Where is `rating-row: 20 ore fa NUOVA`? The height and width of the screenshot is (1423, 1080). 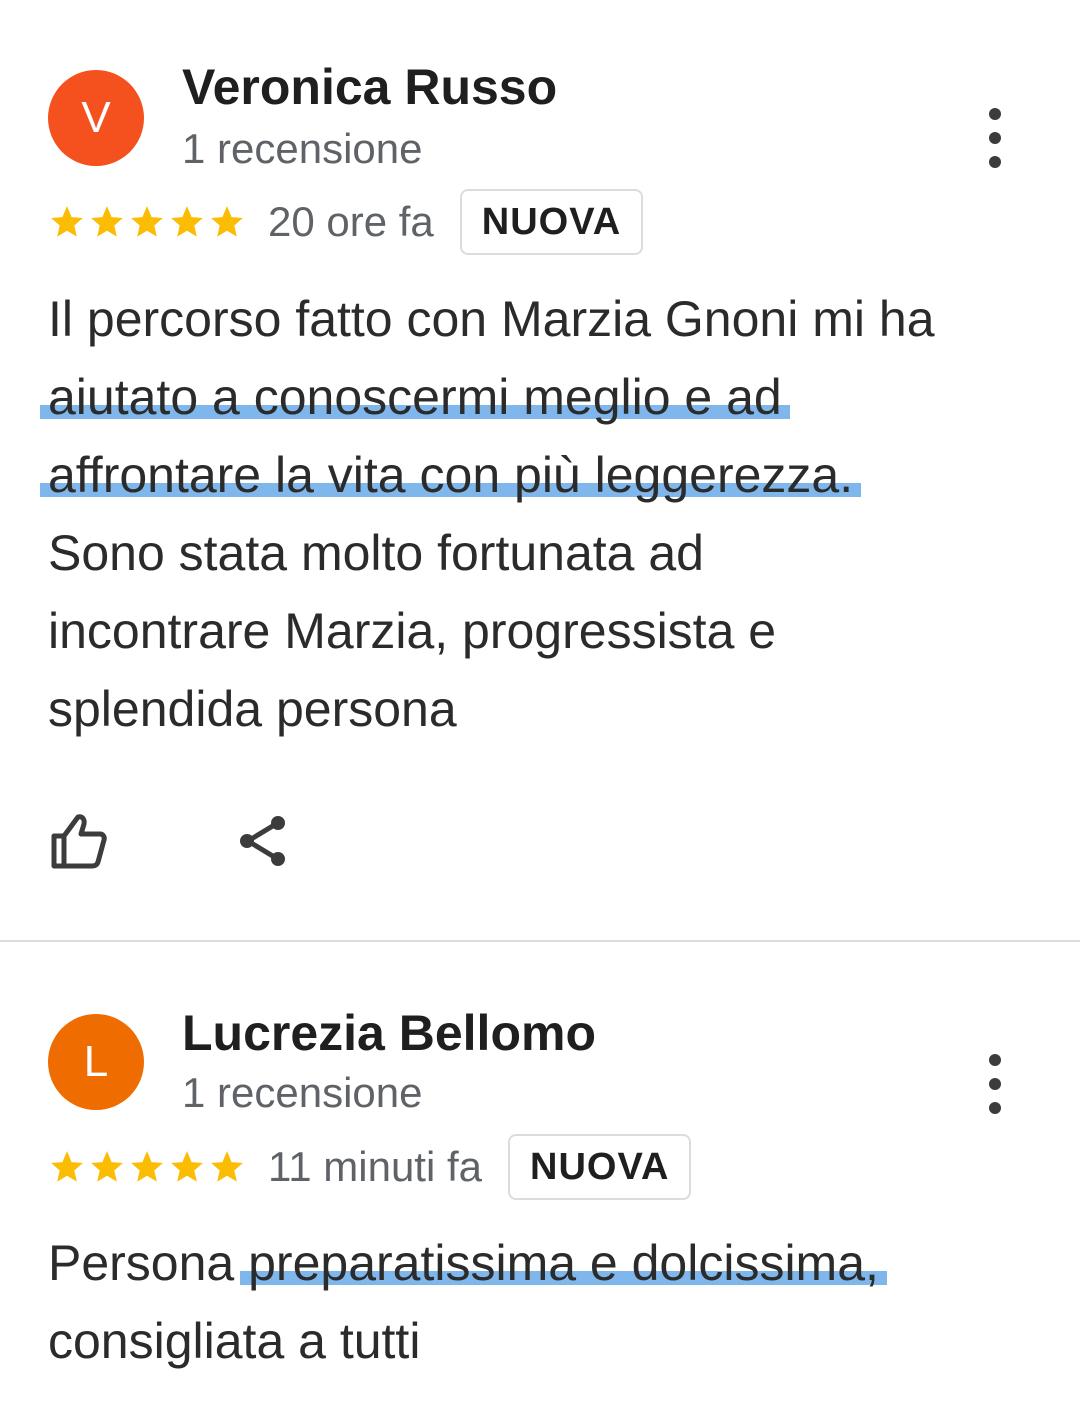
rating-row: 20 ore fa NUOVA is located at coordinates (346, 222).